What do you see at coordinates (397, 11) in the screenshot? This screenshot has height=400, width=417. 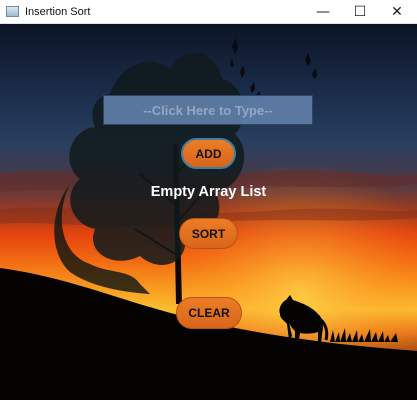 I see `close-icon: ✕` at bounding box center [397, 11].